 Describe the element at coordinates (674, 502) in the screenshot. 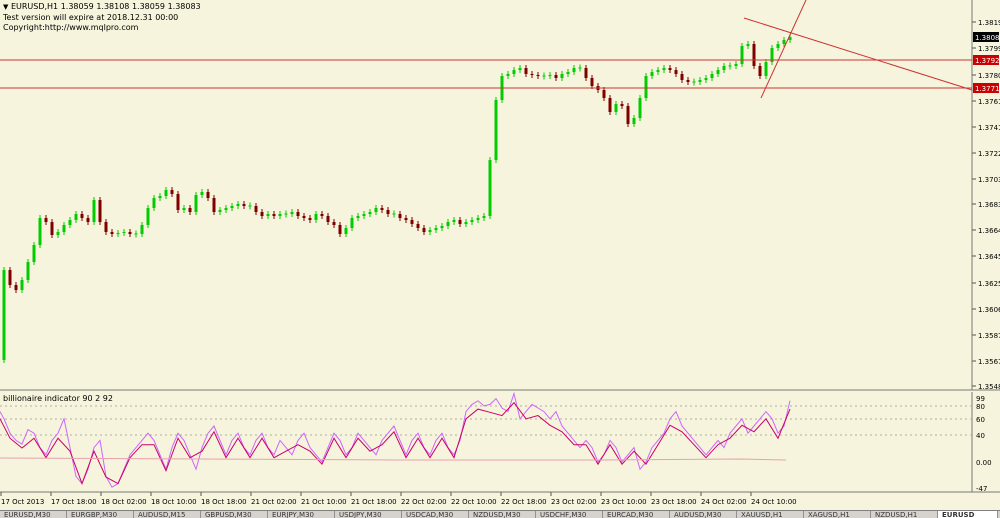

I see `time-tick-label: 23 Oct 18:00` at that location.